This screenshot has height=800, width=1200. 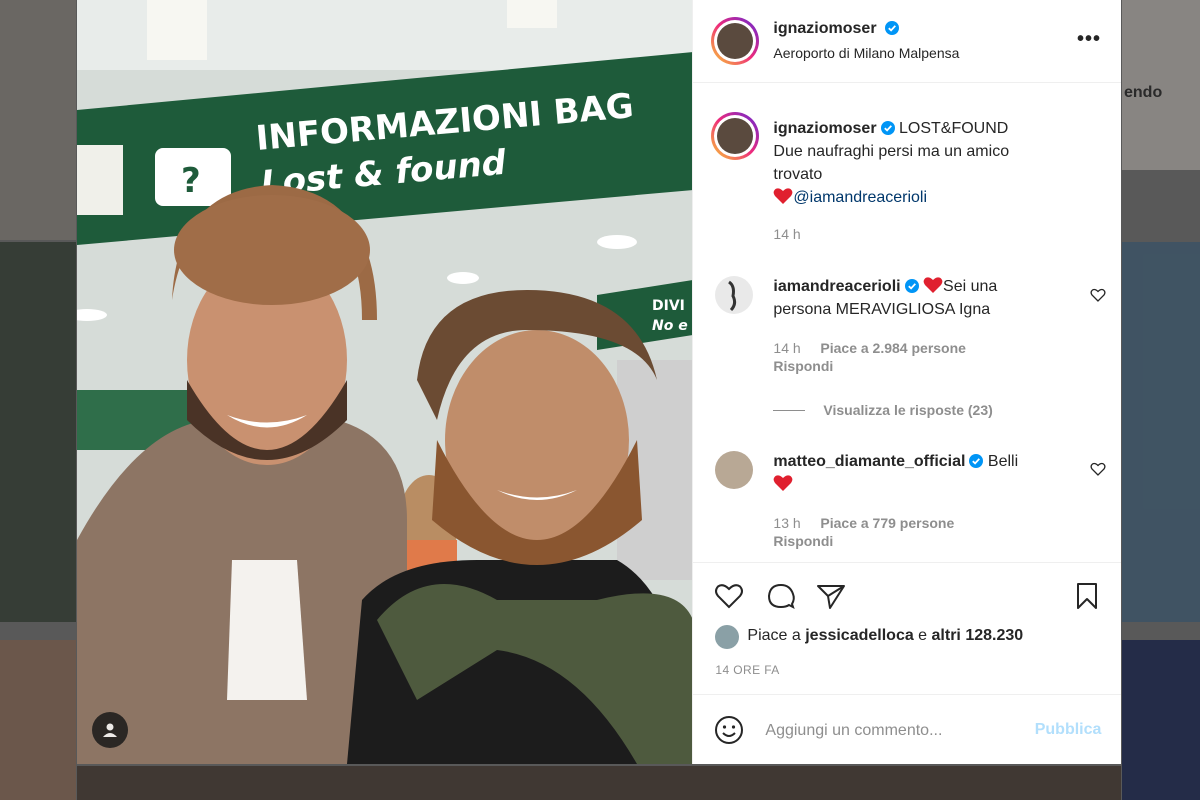 What do you see at coordinates (670, 326) in the screenshot?
I see `sign-right-text-2: No e` at bounding box center [670, 326].